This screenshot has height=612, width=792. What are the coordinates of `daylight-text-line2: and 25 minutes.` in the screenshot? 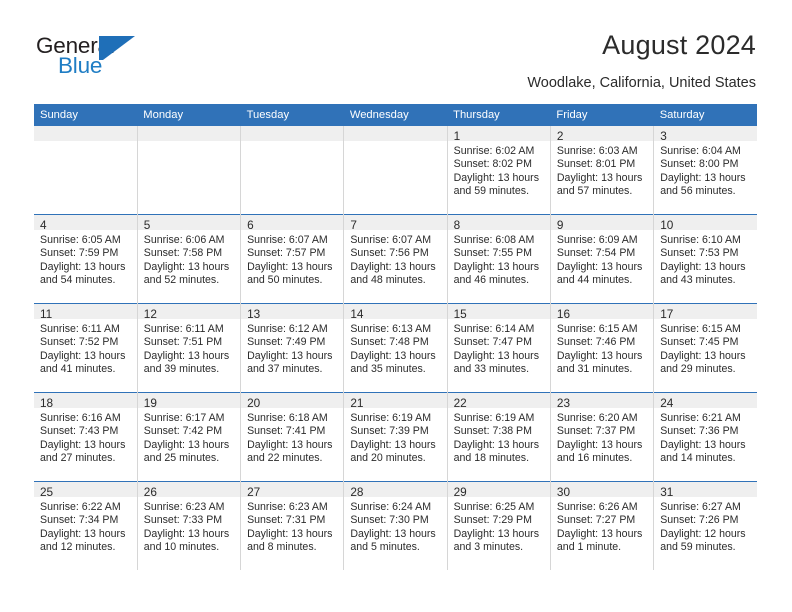 It's located at (181, 458).